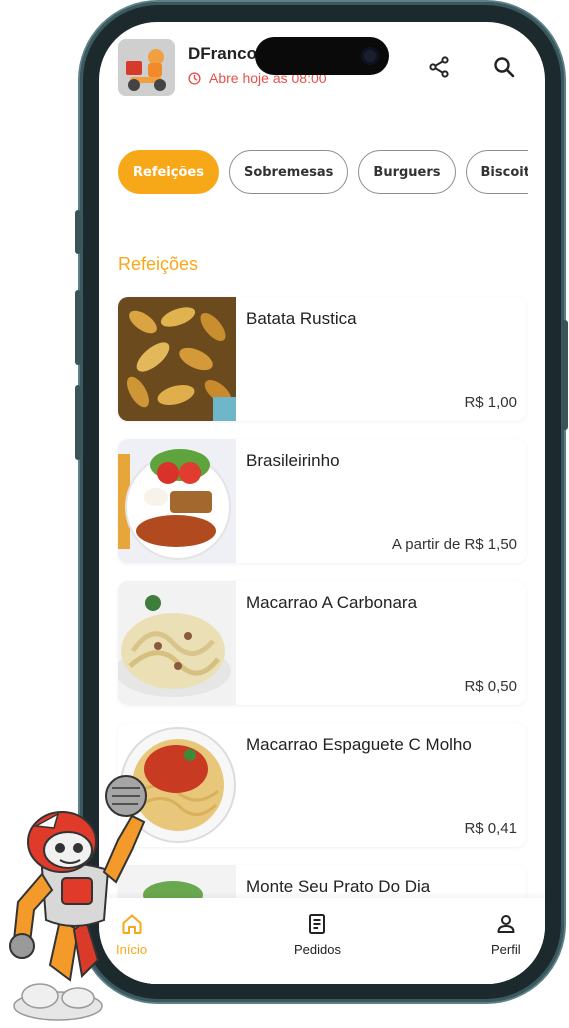  I want to click on product-price: R$ 1,00, so click(490, 402).